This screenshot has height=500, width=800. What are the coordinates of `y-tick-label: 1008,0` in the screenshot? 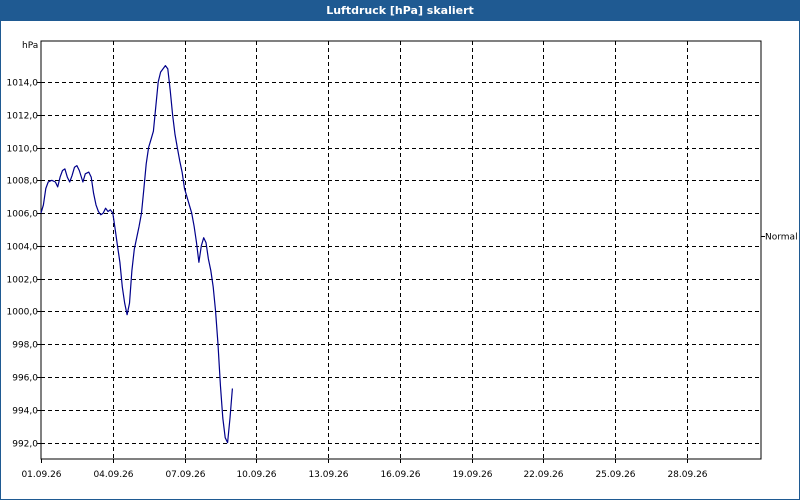 It's located at (23, 182).